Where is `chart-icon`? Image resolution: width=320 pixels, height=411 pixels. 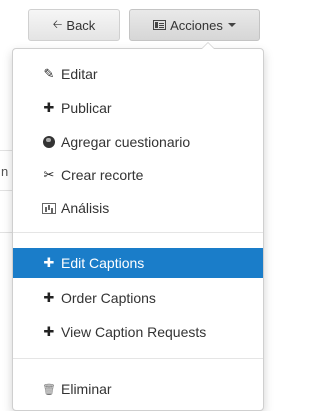 chart-icon is located at coordinates (49, 208).